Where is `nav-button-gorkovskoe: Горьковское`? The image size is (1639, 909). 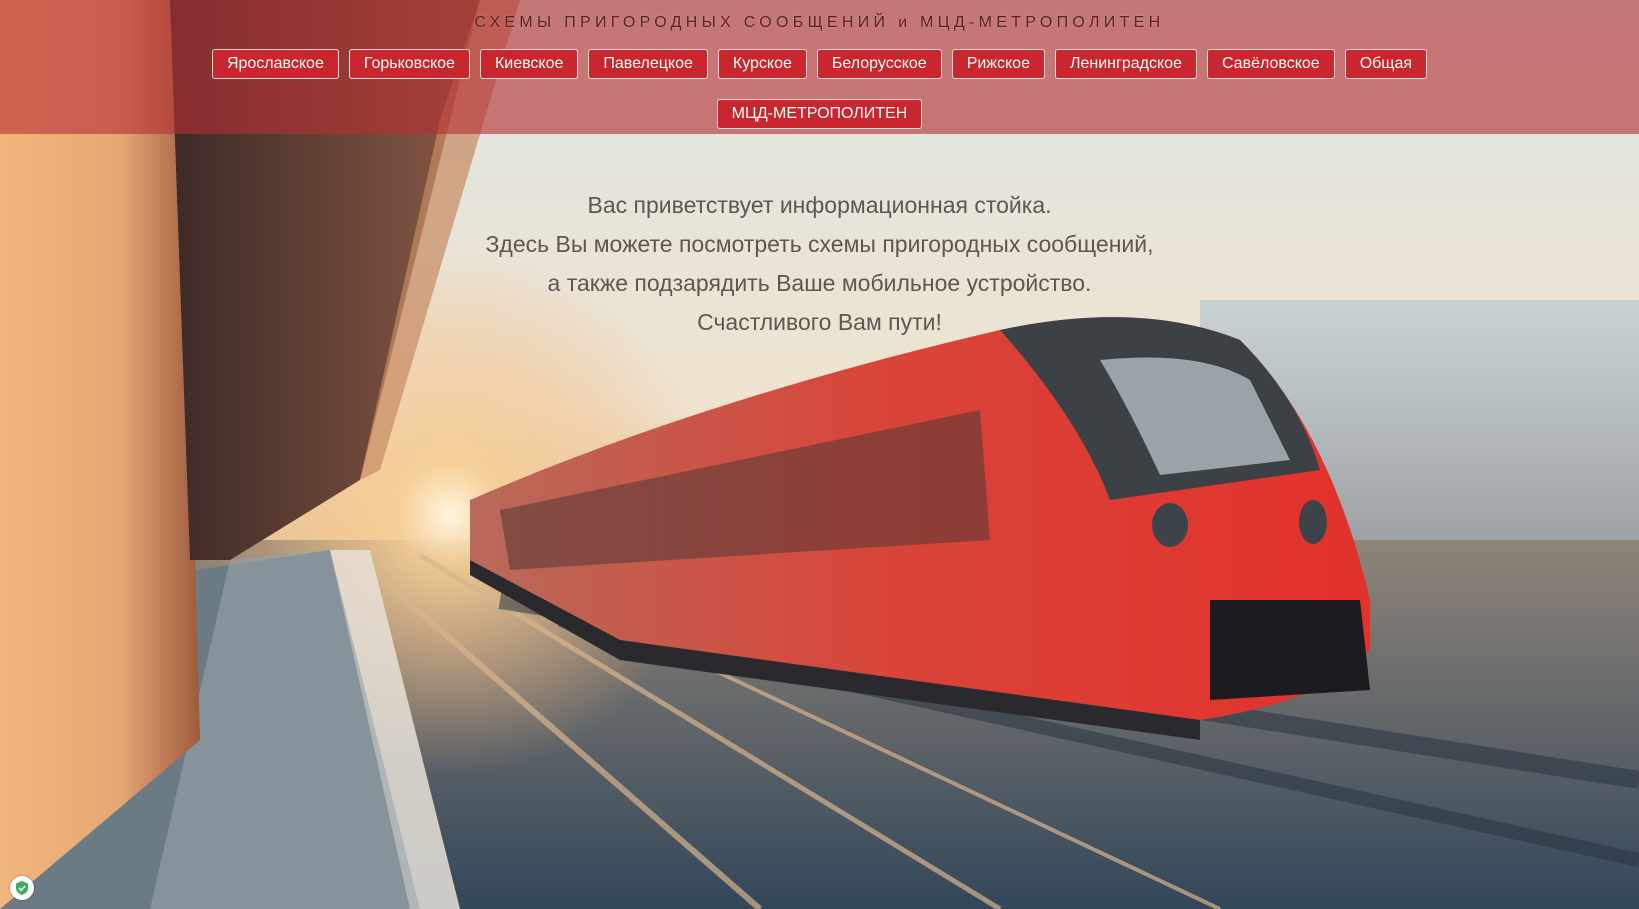
nav-button-gorkovskoe: Горьковское is located at coordinates (409, 64).